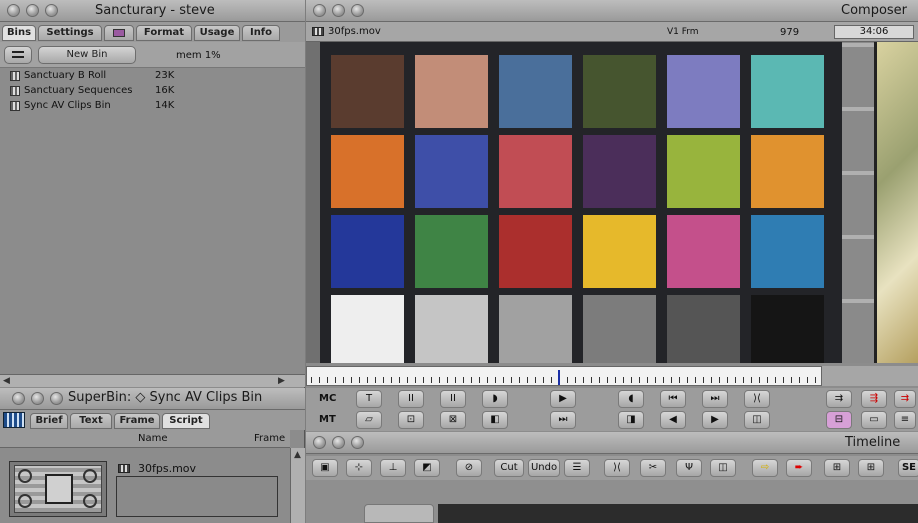  What do you see at coordinates (617, 468) in the screenshot?
I see `top-tail-button: ⟩⟨` at bounding box center [617, 468].